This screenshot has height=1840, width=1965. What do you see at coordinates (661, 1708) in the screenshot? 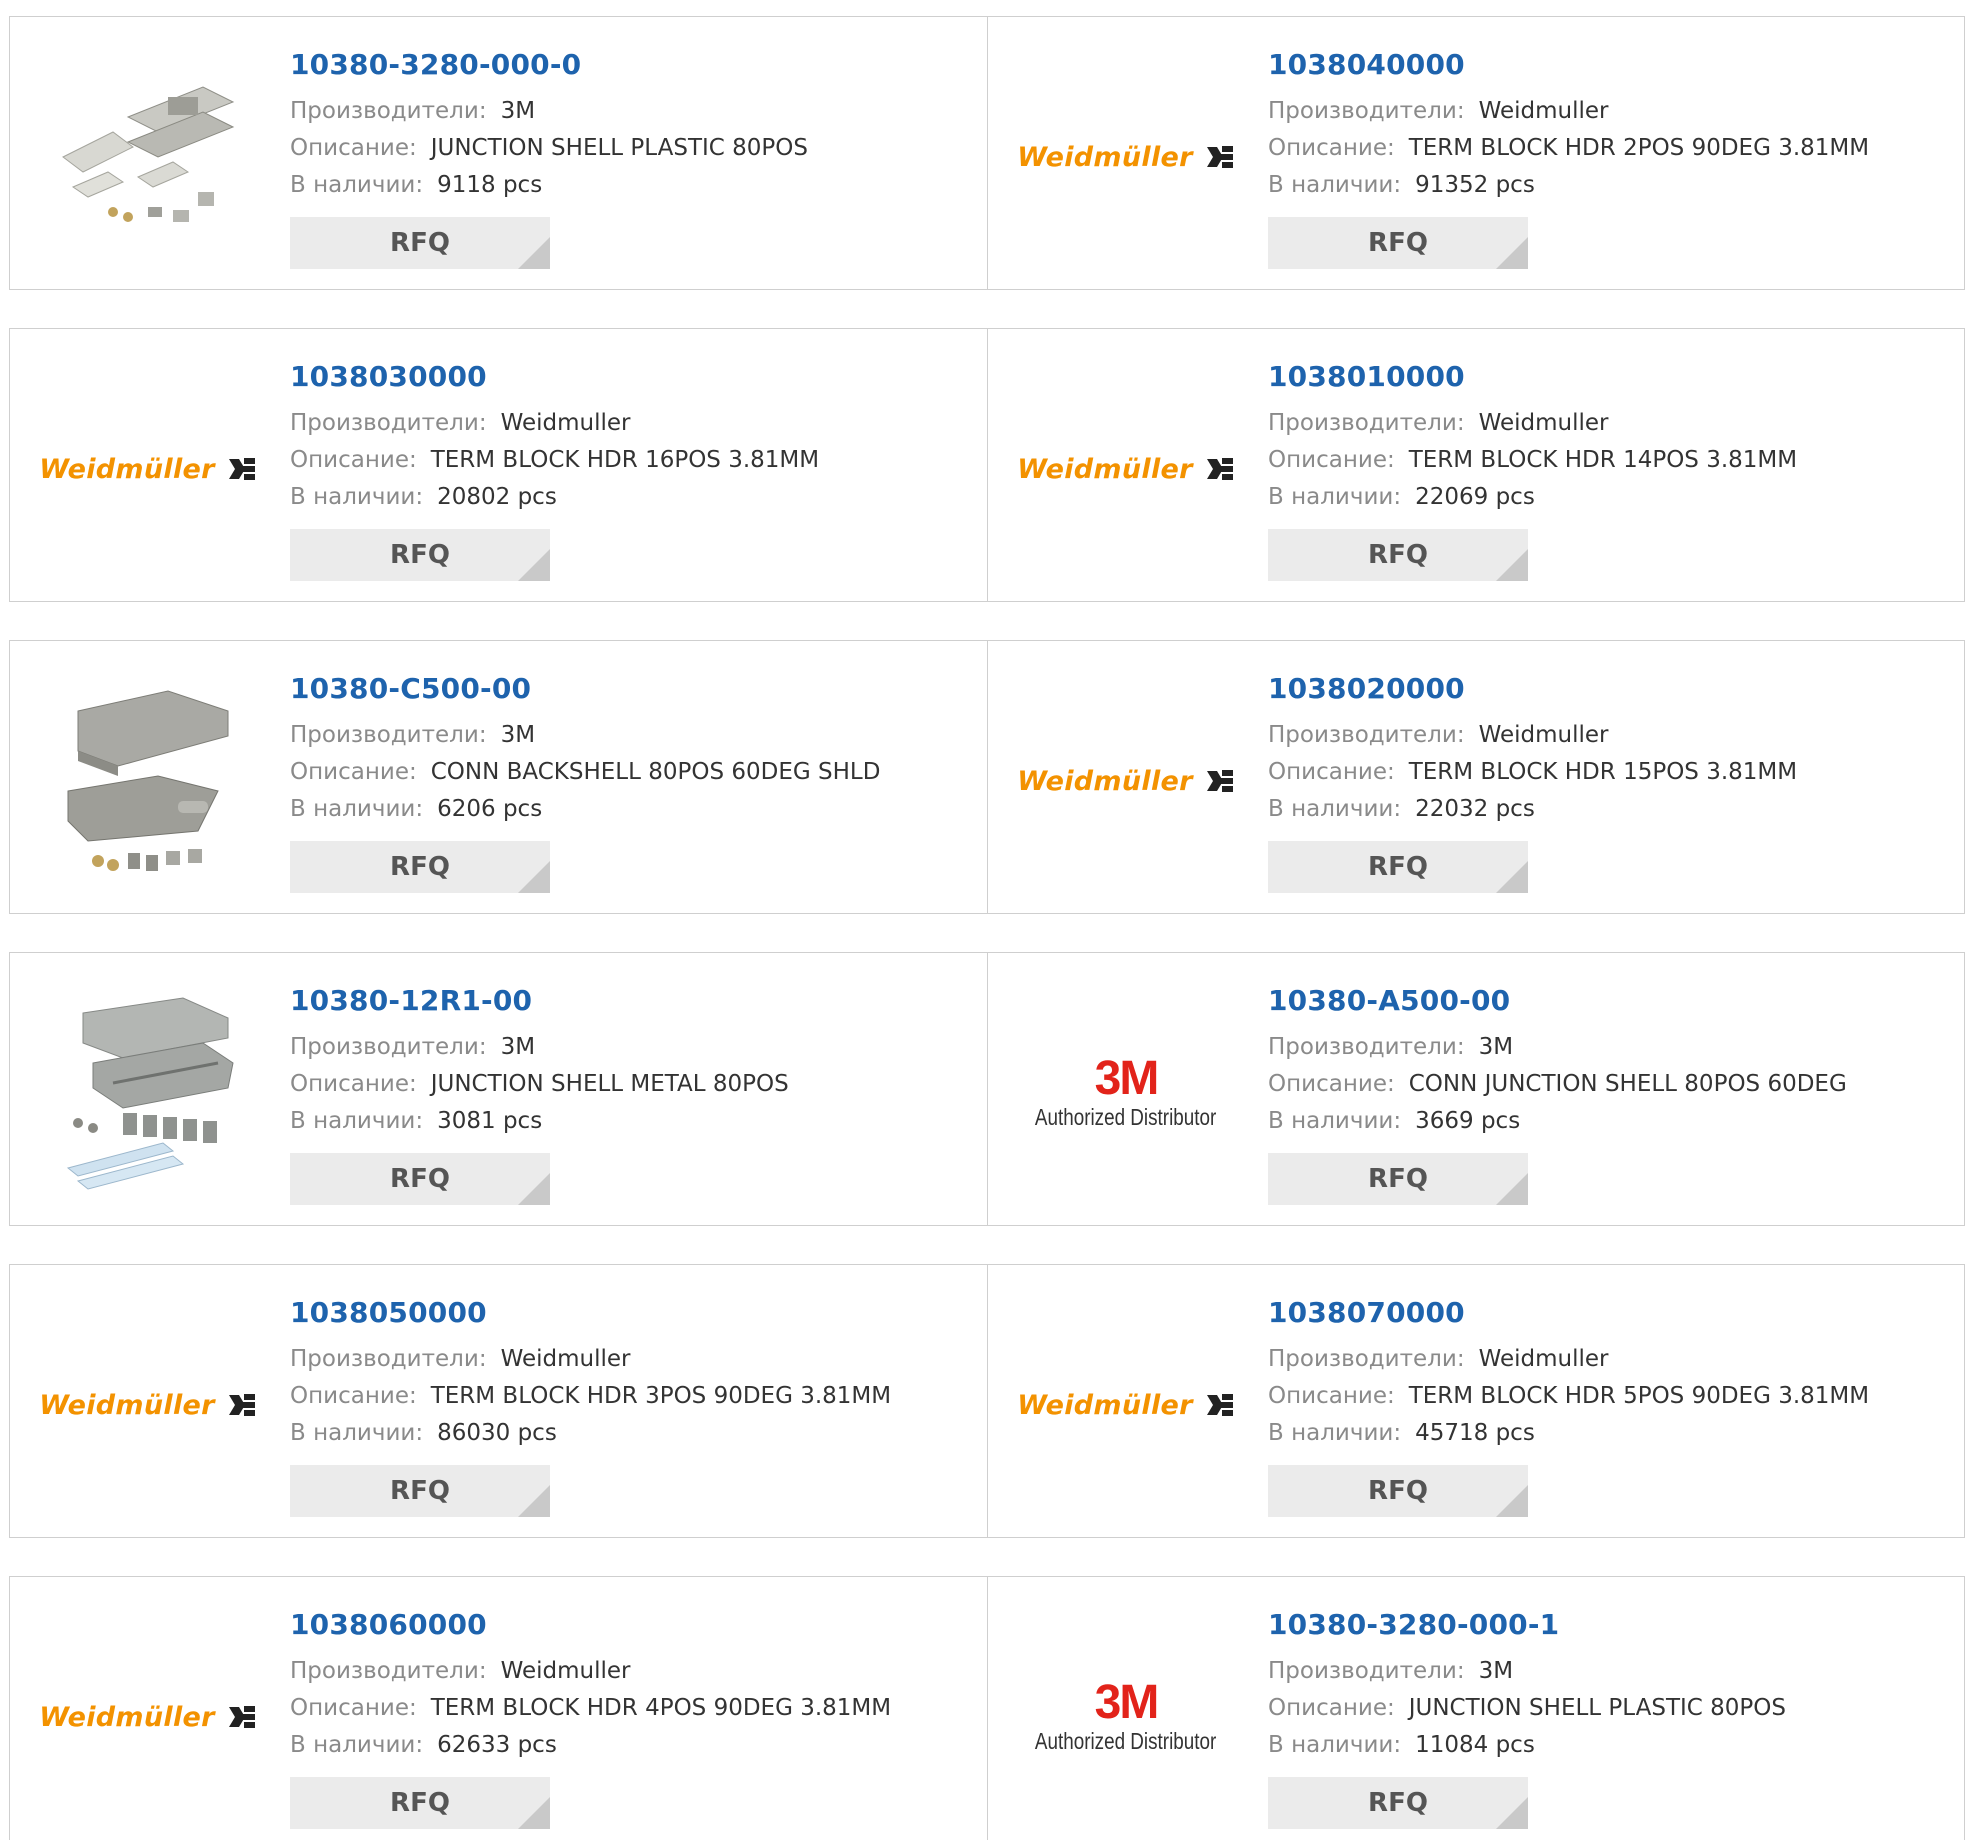
I see `description-value: TERM BLOCK HDR 4POS 90DEG 3.81MM` at bounding box center [661, 1708].